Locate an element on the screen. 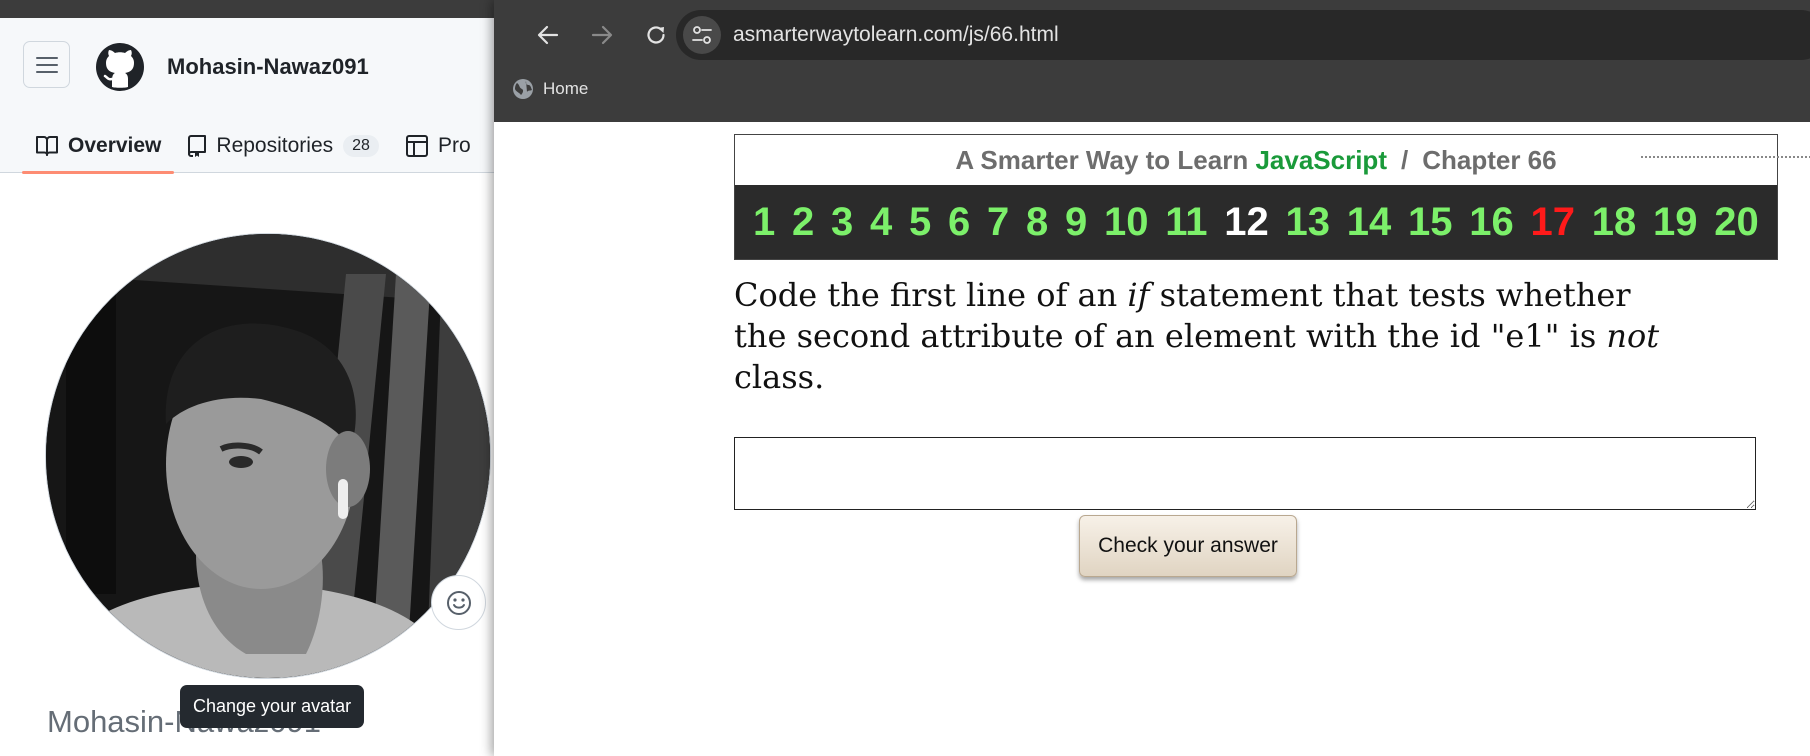 The height and width of the screenshot is (756, 1810). tab-projects: Pro is located at coordinates (438, 145).